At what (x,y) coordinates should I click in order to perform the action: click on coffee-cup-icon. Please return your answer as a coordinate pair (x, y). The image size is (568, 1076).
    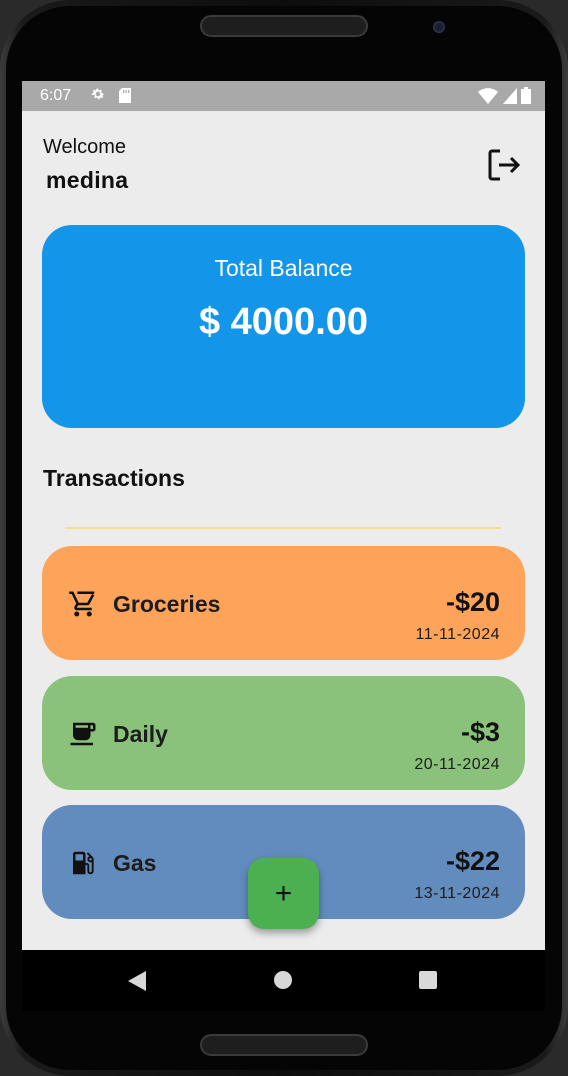
    Looking at the image, I should click on (83, 734).